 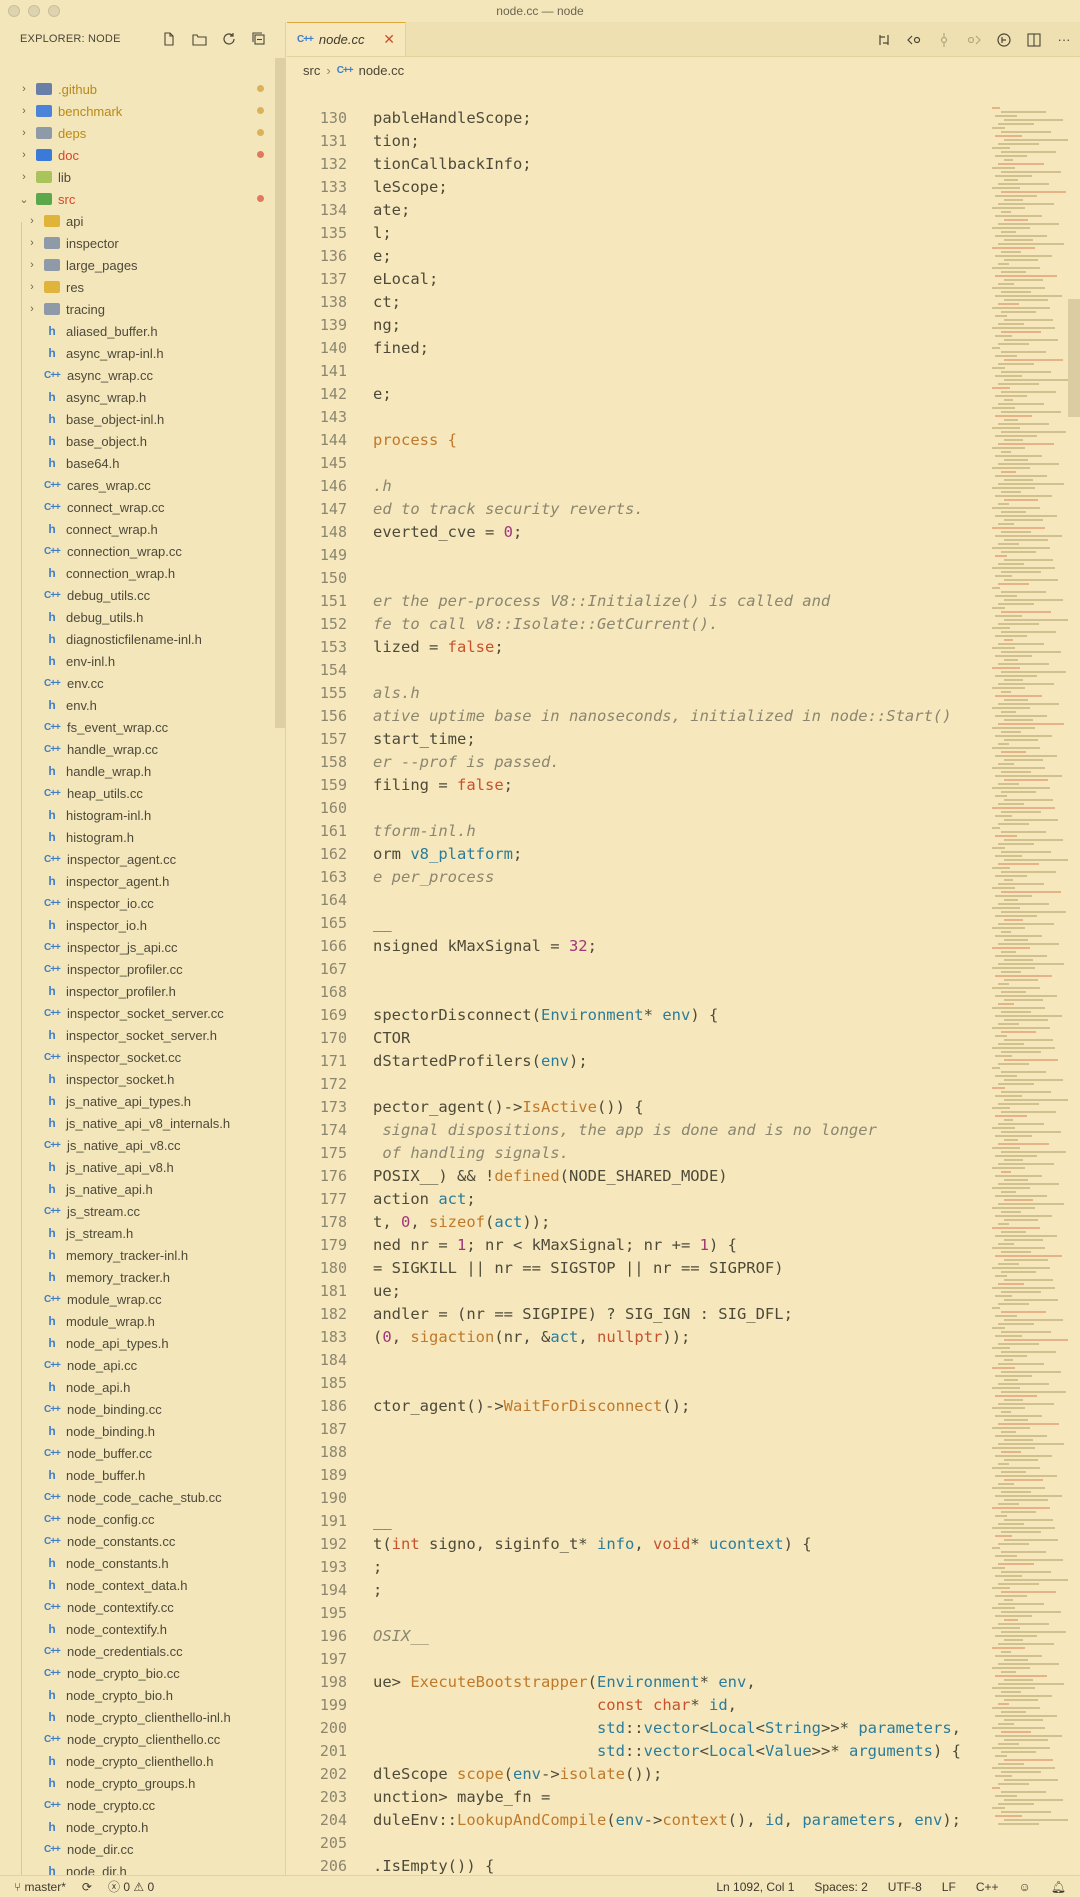 What do you see at coordinates (24, 199) in the screenshot?
I see `chevron-down-icon: ⌄` at bounding box center [24, 199].